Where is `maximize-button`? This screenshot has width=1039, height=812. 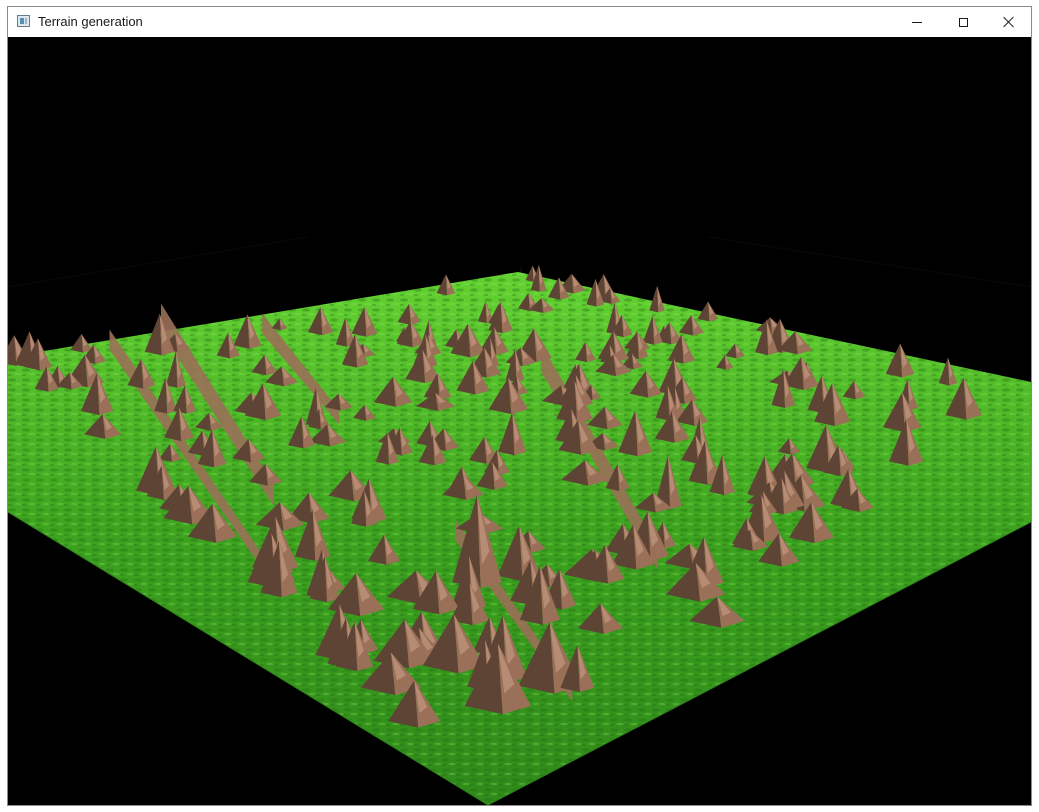
maximize-button is located at coordinates (963, 22).